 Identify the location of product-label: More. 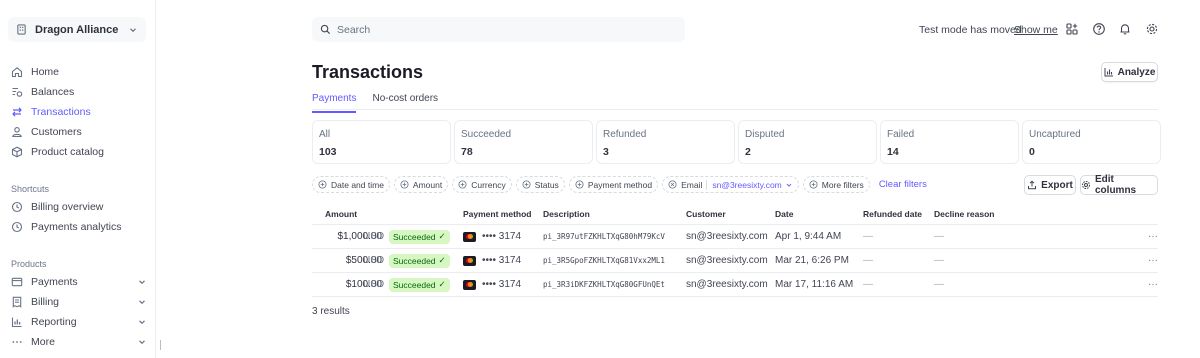
(43, 342).